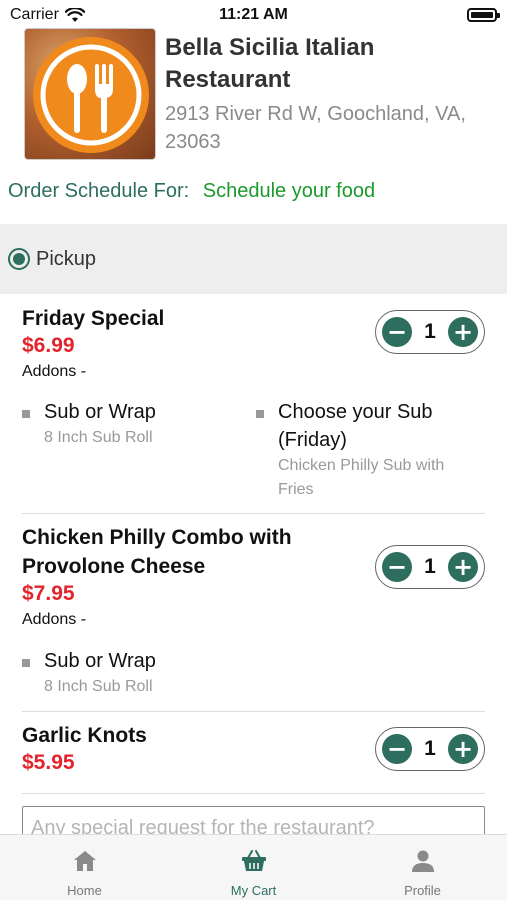 The height and width of the screenshot is (900, 507). What do you see at coordinates (483, 15) in the screenshot?
I see `battery-icon` at bounding box center [483, 15].